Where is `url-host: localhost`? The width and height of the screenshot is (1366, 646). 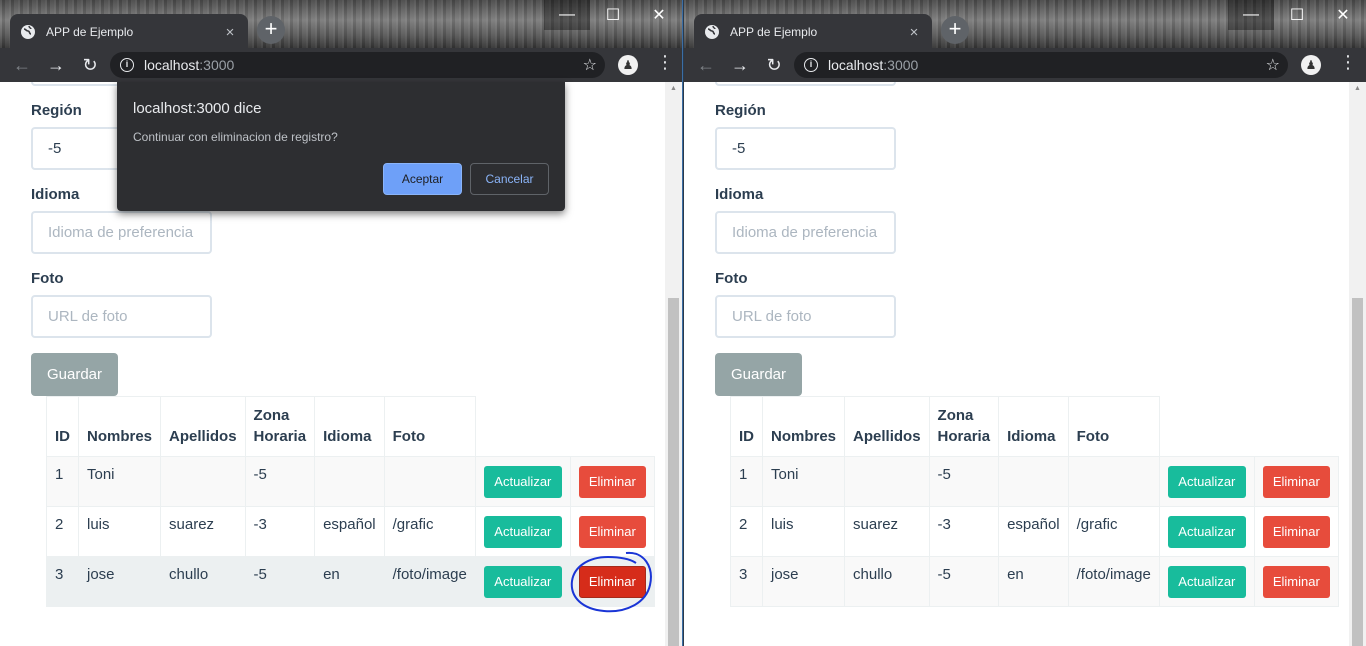
url-host: localhost is located at coordinates (172, 65).